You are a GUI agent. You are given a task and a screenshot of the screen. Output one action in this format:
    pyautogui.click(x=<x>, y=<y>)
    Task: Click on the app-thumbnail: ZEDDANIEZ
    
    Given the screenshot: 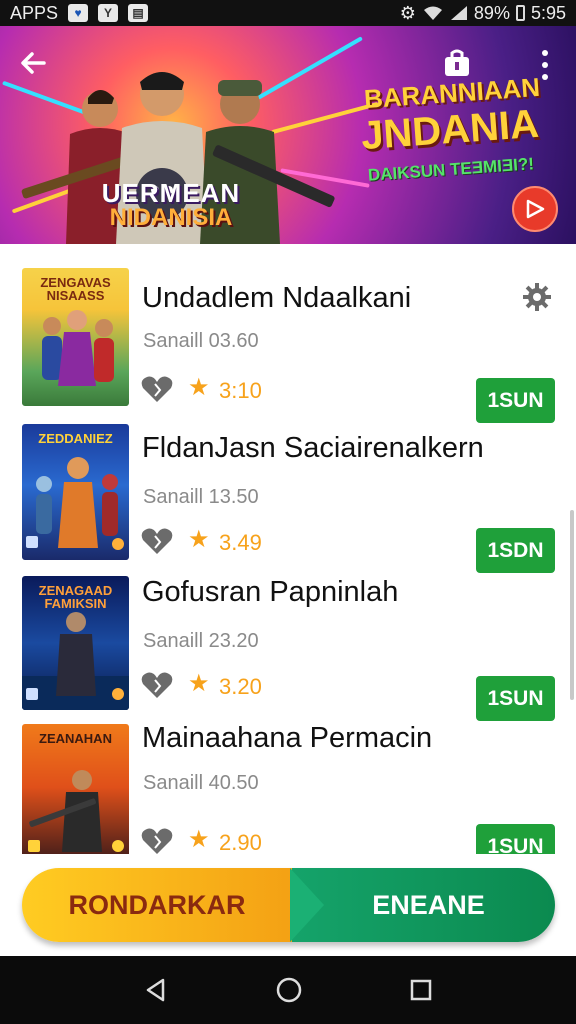 What is the action you would take?
    pyautogui.click(x=75, y=492)
    